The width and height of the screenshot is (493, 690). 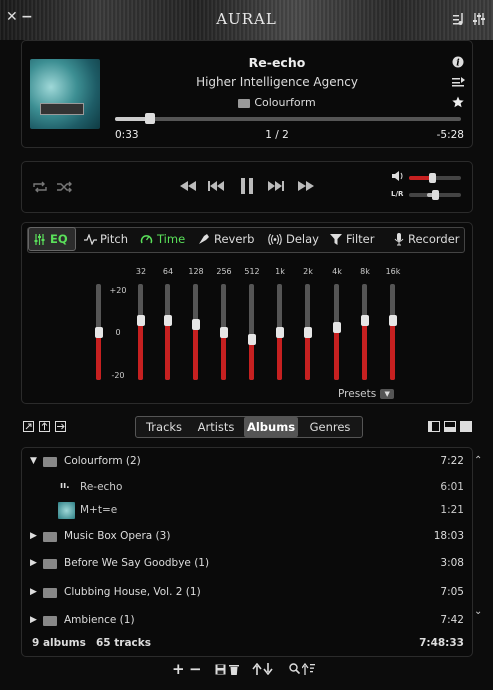 I want to click on track-duration: 6:01, so click(x=452, y=487).